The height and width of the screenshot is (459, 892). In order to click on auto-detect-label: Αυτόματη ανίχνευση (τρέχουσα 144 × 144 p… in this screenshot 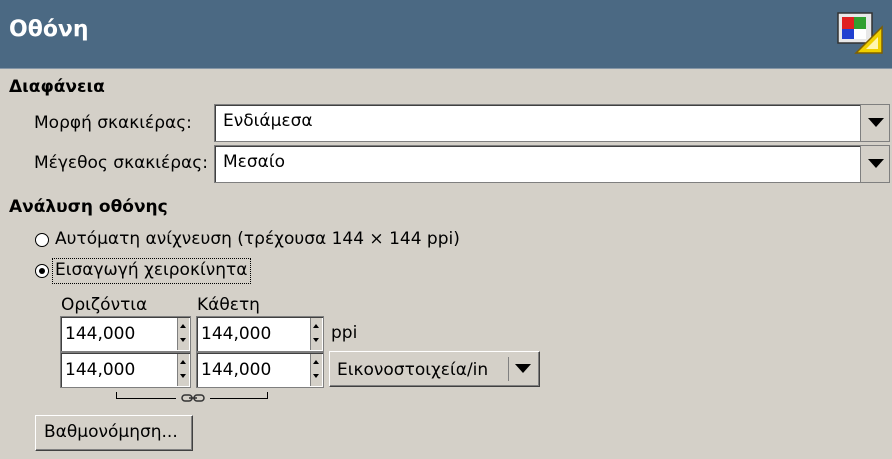, I will do `click(257, 239)`.